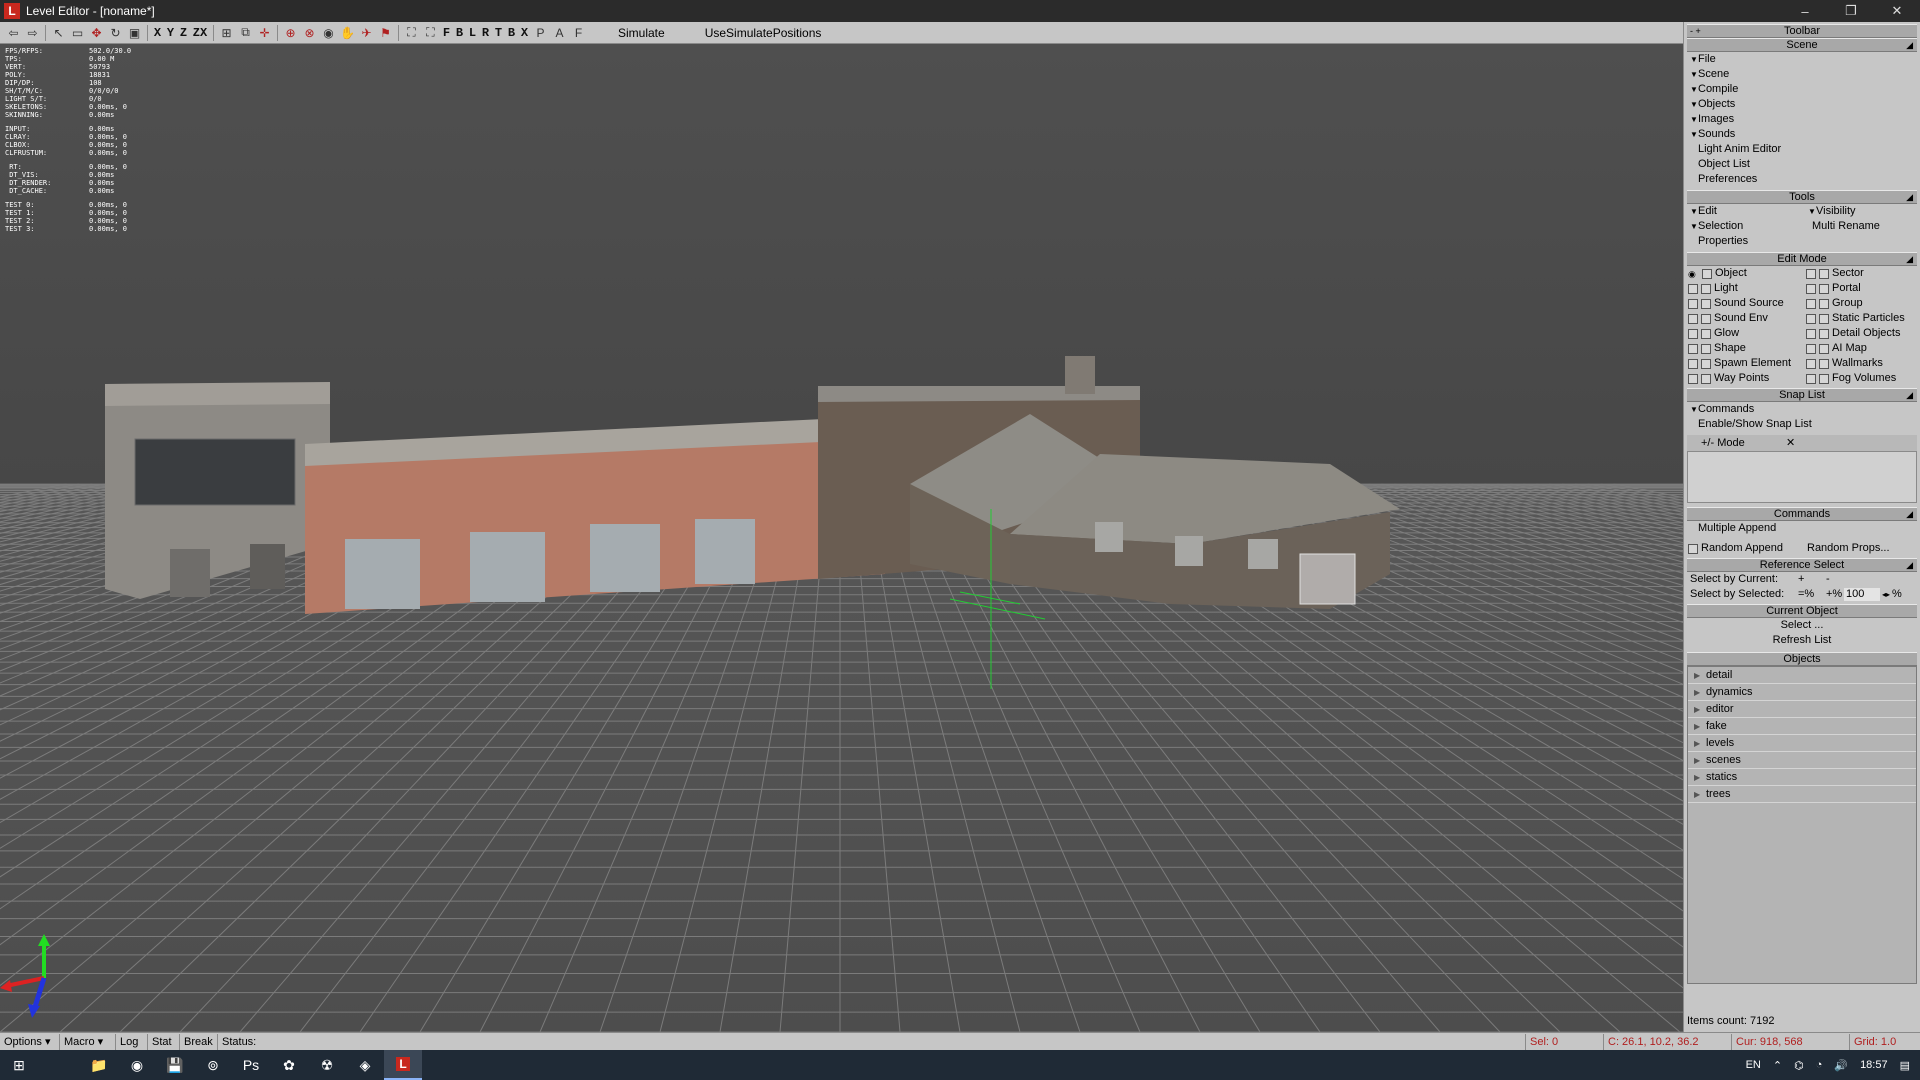  What do you see at coordinates (1802, 743) in the screenshot?
I see `object-folder-levels: ▶ levels` at bounding box center [1802, 743].